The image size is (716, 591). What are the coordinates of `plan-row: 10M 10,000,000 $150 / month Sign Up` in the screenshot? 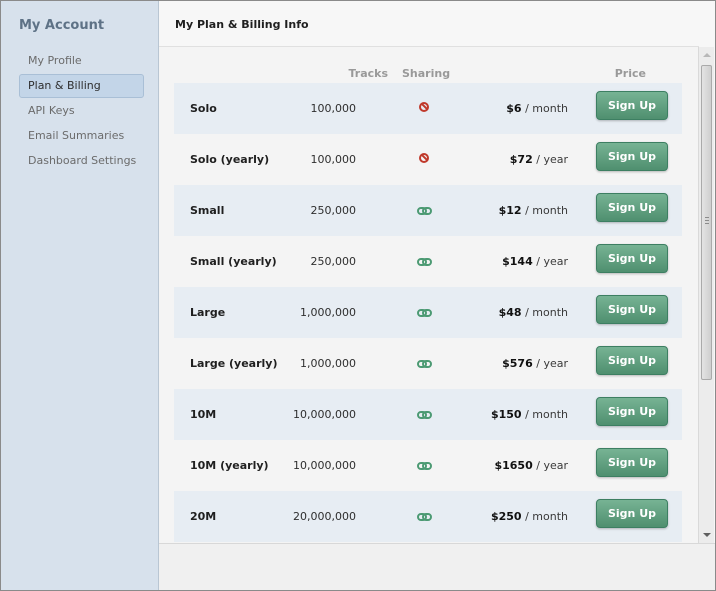 It's located at (428, 414).